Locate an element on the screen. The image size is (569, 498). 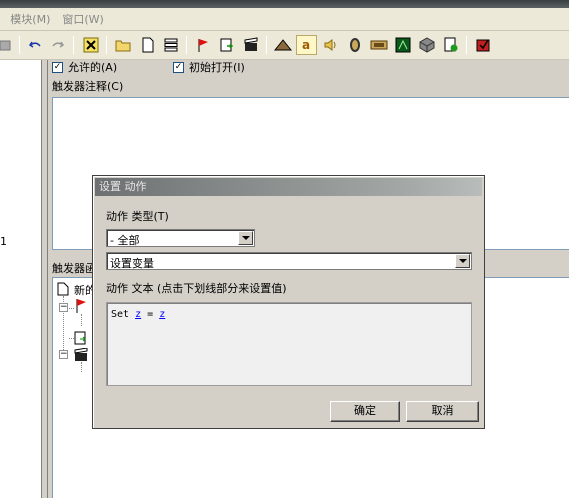
toolbar: a is located at coordinates (284, 45).